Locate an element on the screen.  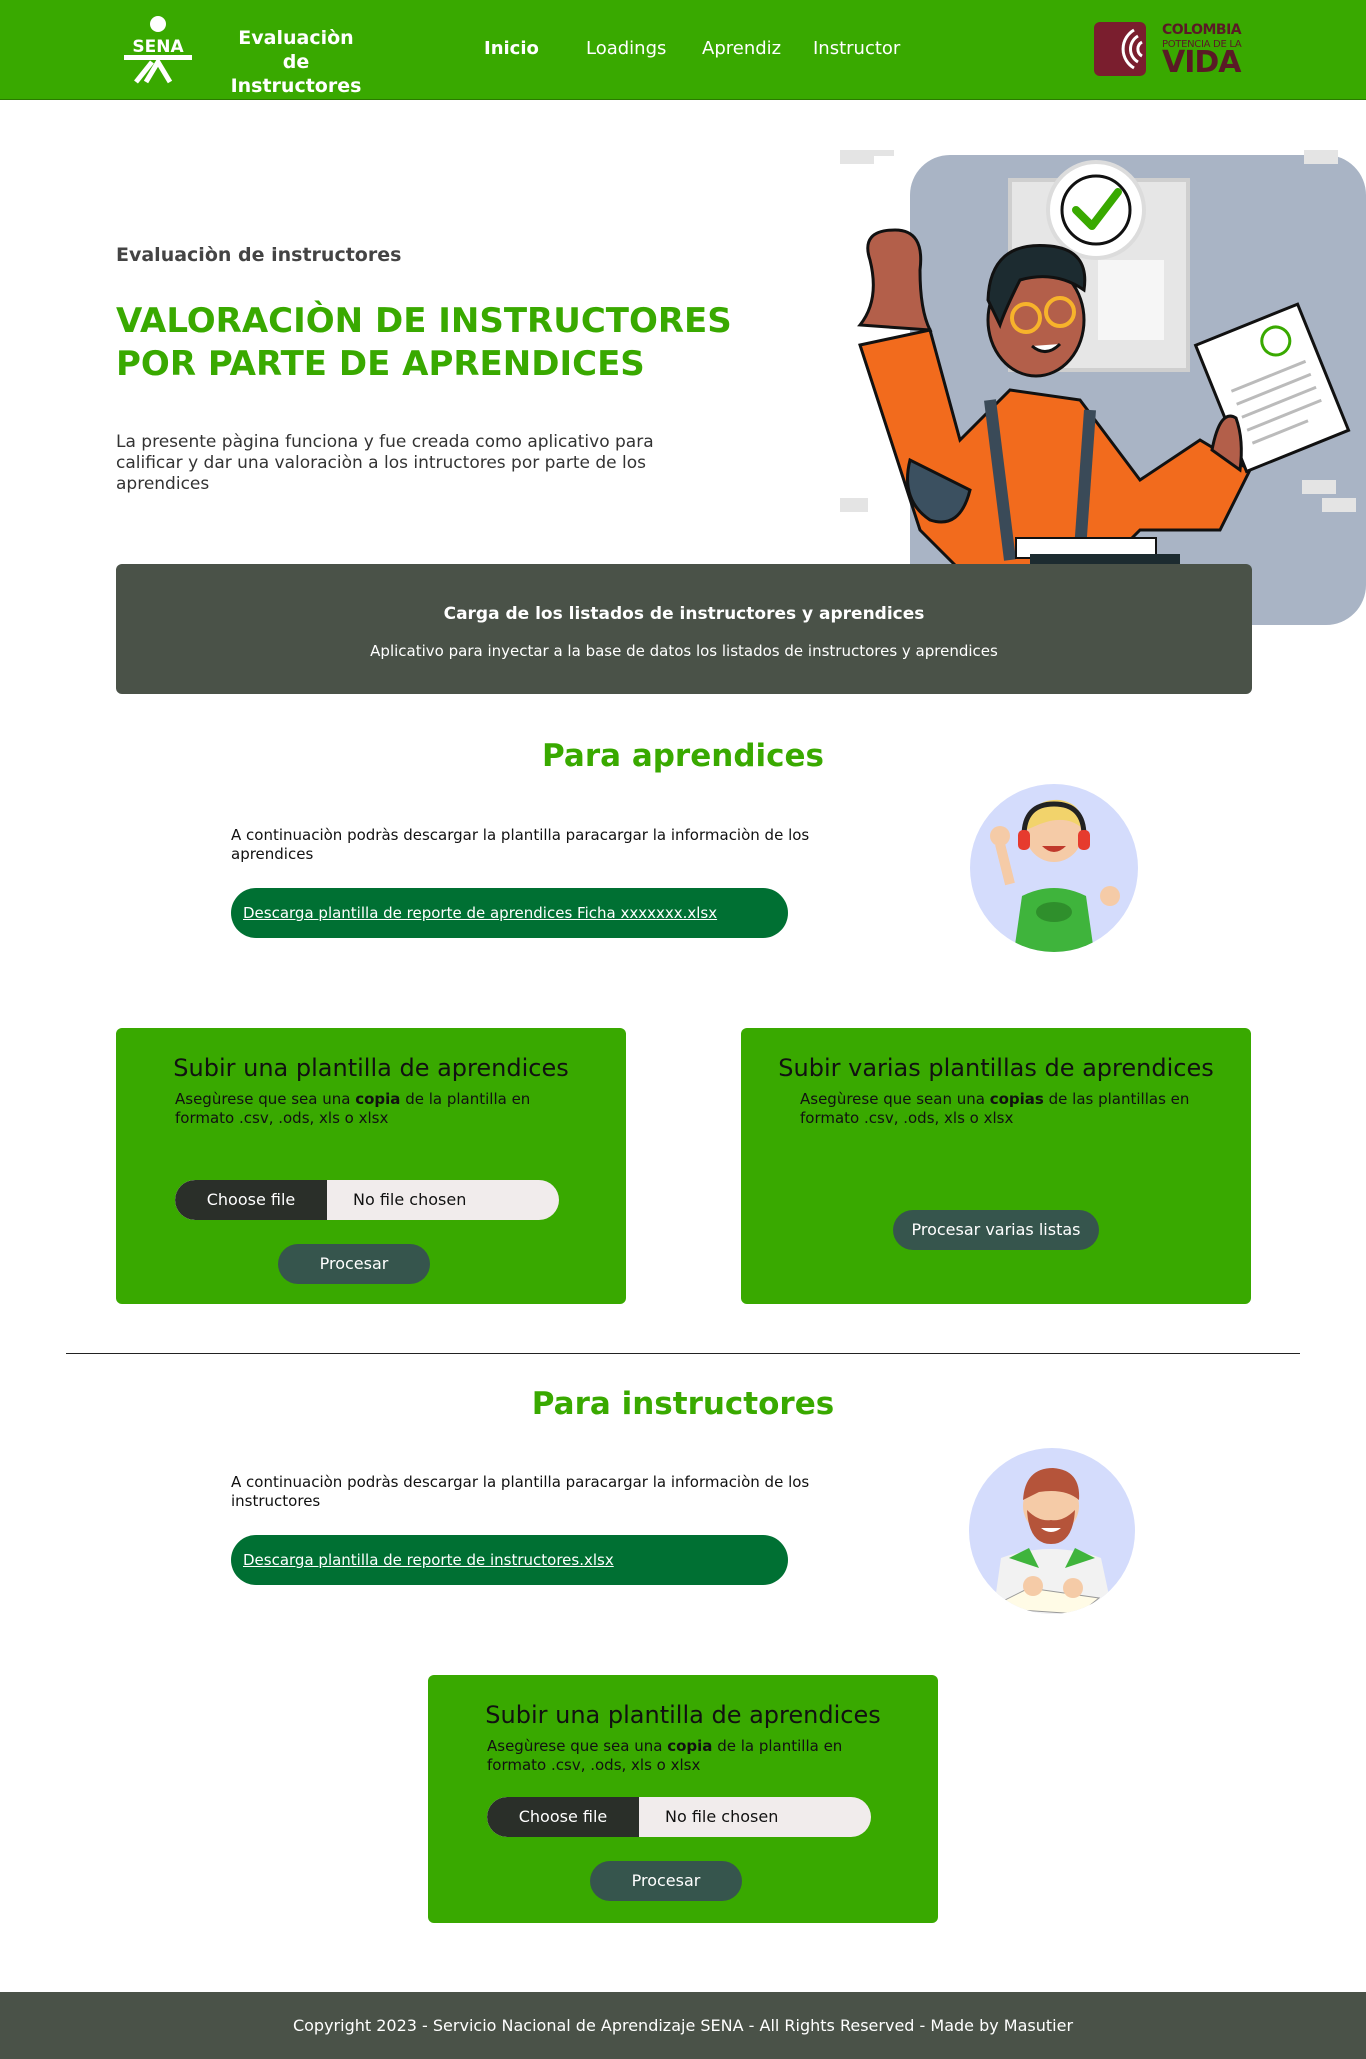
nav-loadings: Loadings is located at coordinates (626, 48).